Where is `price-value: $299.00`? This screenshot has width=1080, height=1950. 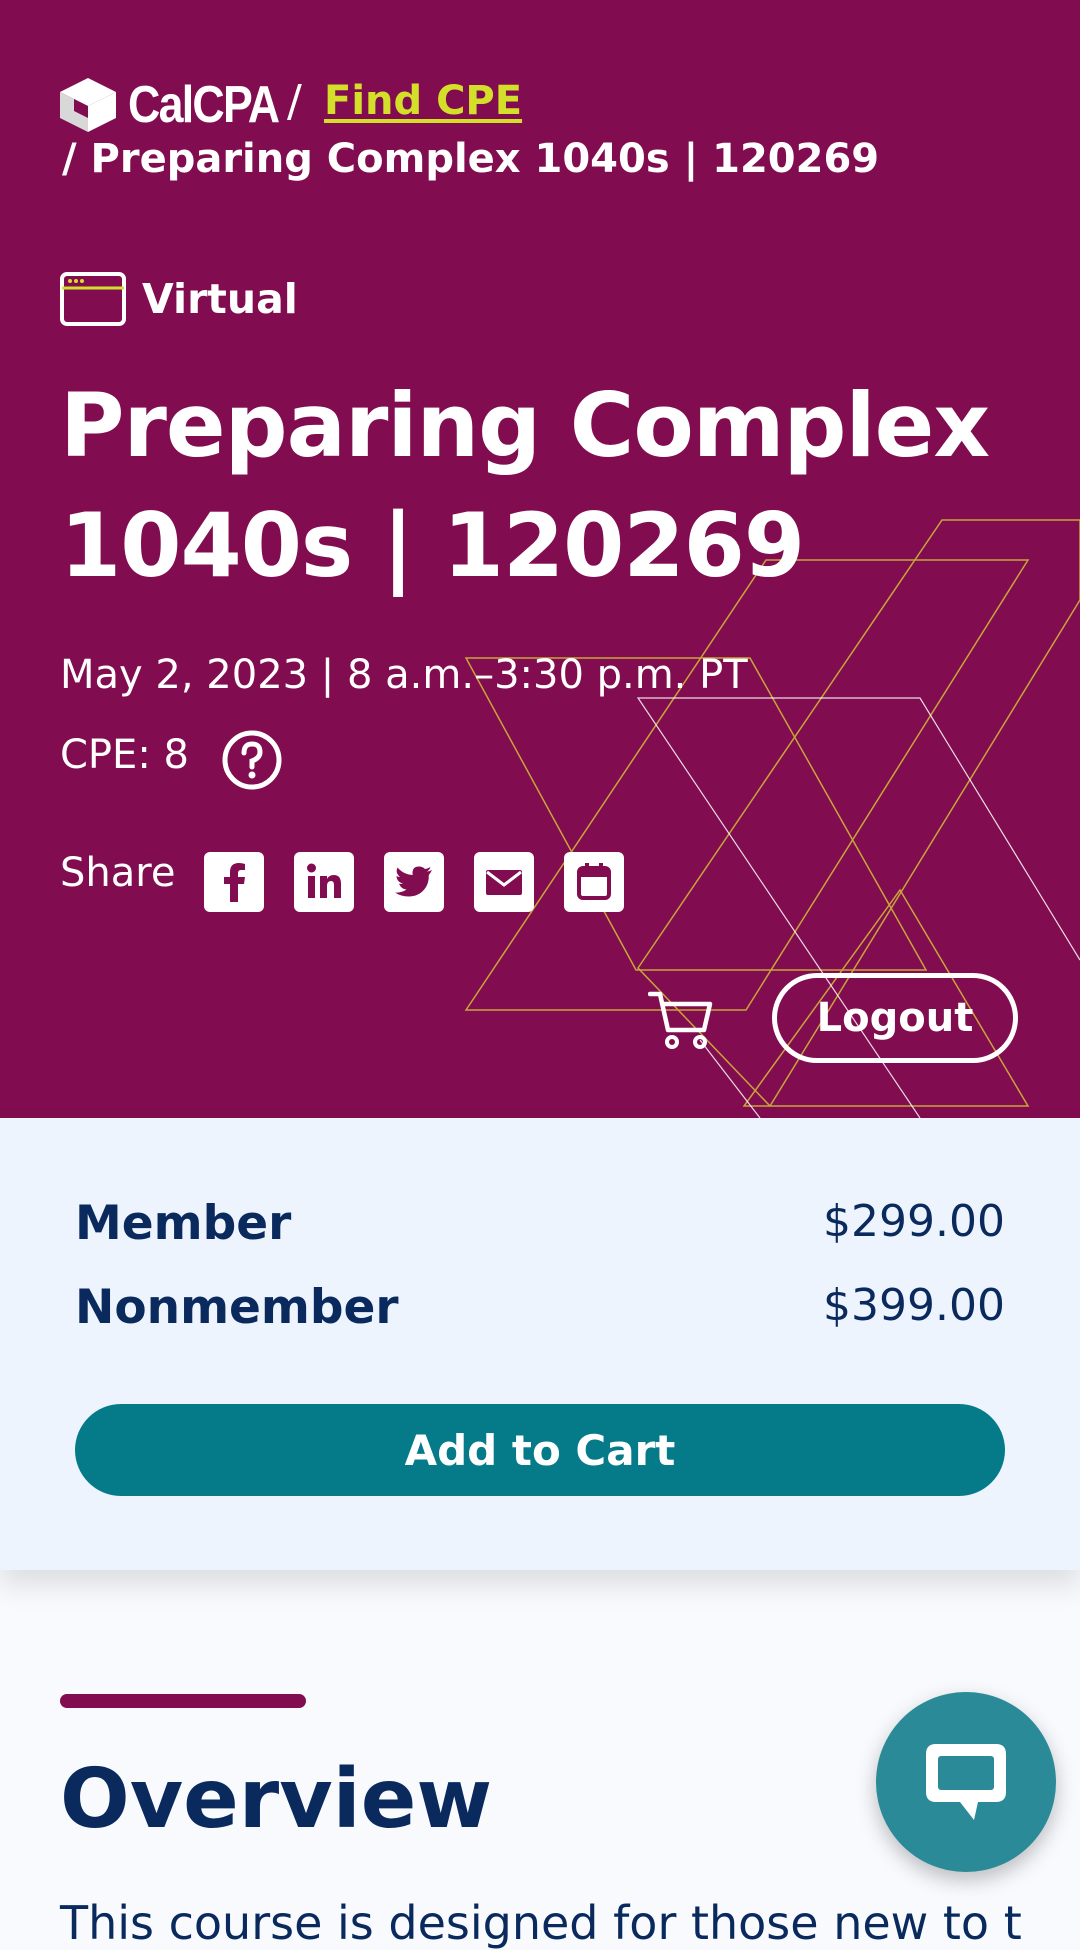 price-value: $299.00 is located at coordinates (914, 1221).